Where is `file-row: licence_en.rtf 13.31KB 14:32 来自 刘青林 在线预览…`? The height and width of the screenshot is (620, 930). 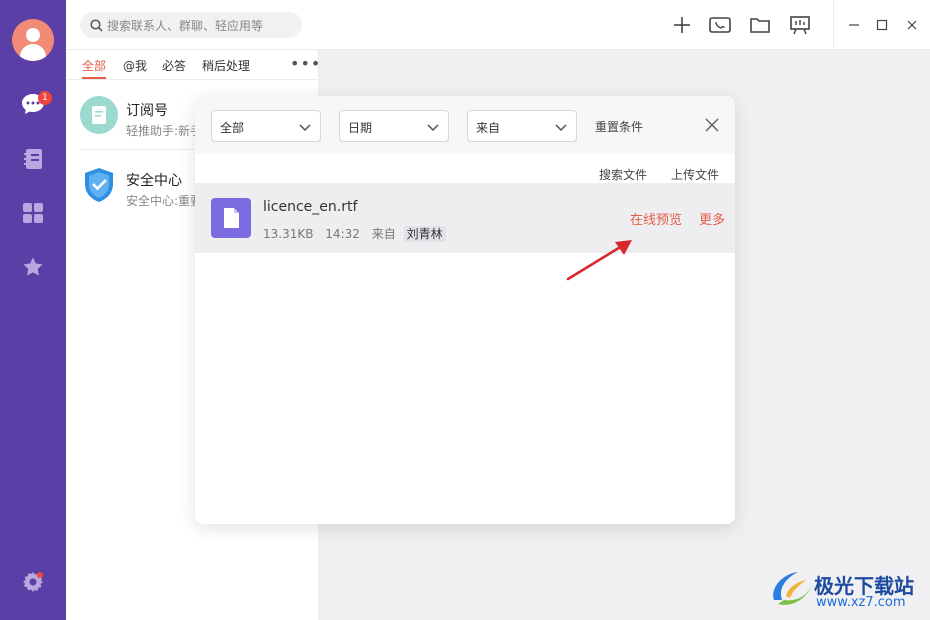
file-row: licence_en.rtf 13.31KB 14:32 来自 刘青林 在线预览… is located at coordinates (465, 218).